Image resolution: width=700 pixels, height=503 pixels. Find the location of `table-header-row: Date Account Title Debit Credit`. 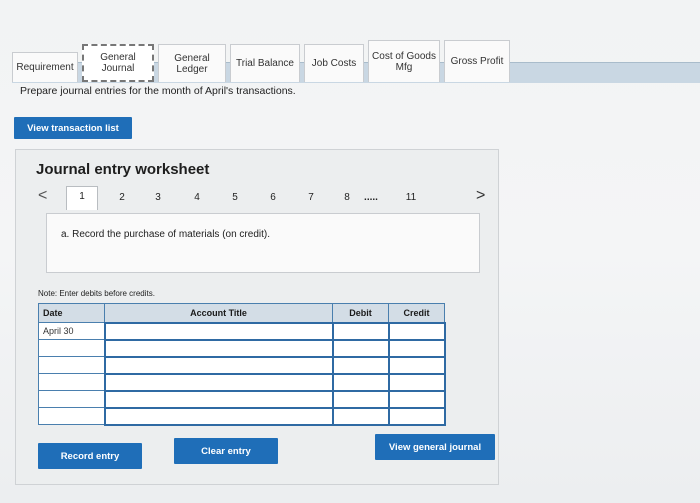

table-header-row: Date Account Title Debit Credit is located at coordinates (241, 313).